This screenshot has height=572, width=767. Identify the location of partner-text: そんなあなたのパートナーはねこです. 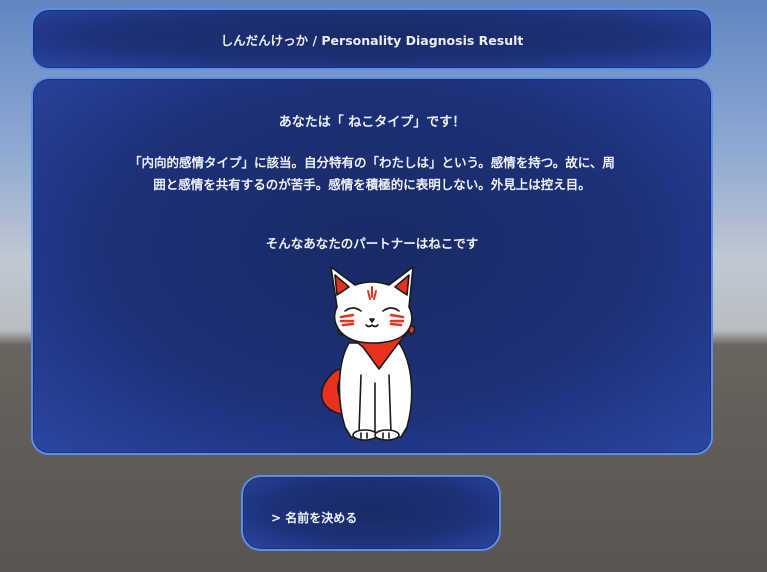
(372, 243).